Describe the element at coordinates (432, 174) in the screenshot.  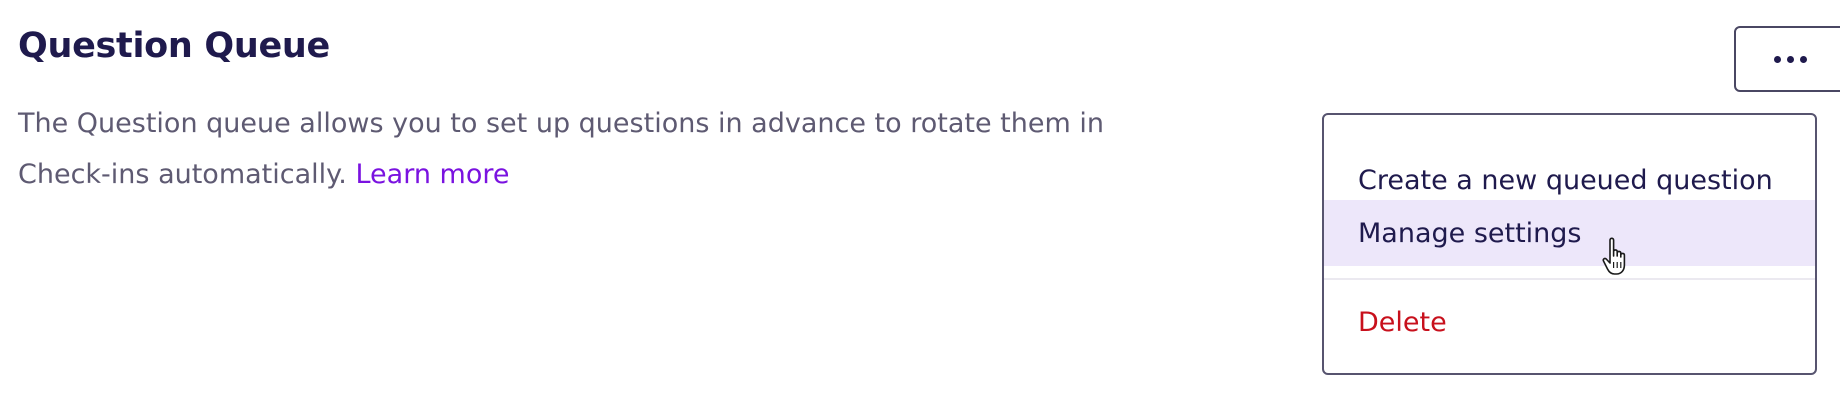
I see `learn-more-link: Learn more` at that location.